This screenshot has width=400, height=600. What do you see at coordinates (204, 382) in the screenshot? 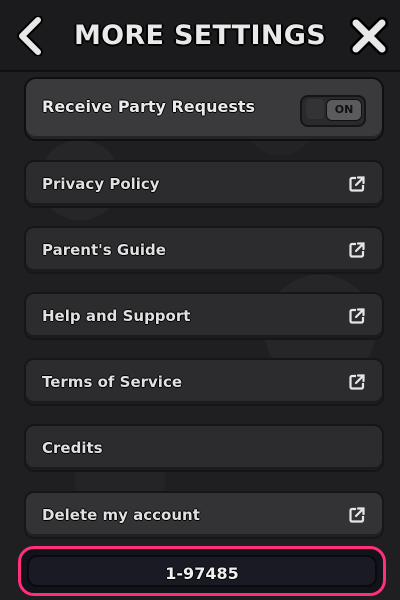
I see `menu-item-terms-of-service: Terms of Service` at bounding box center [204, 382].